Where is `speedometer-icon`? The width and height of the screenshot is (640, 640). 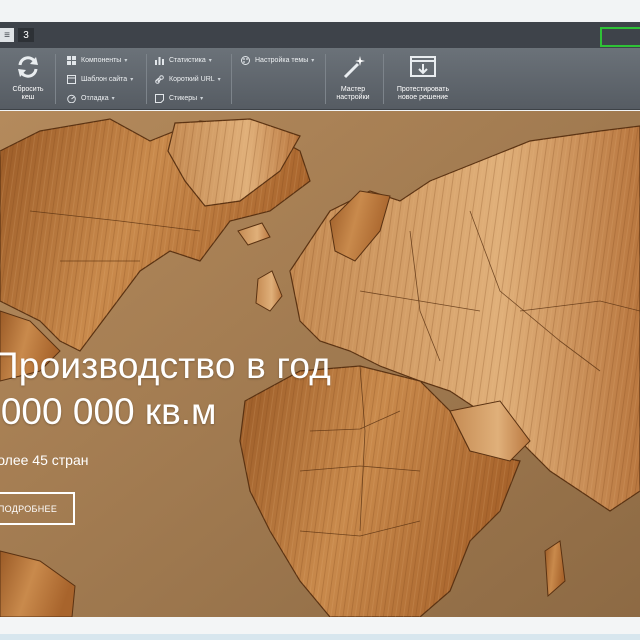 speedometer-icon is located at coordinates (71, 98).